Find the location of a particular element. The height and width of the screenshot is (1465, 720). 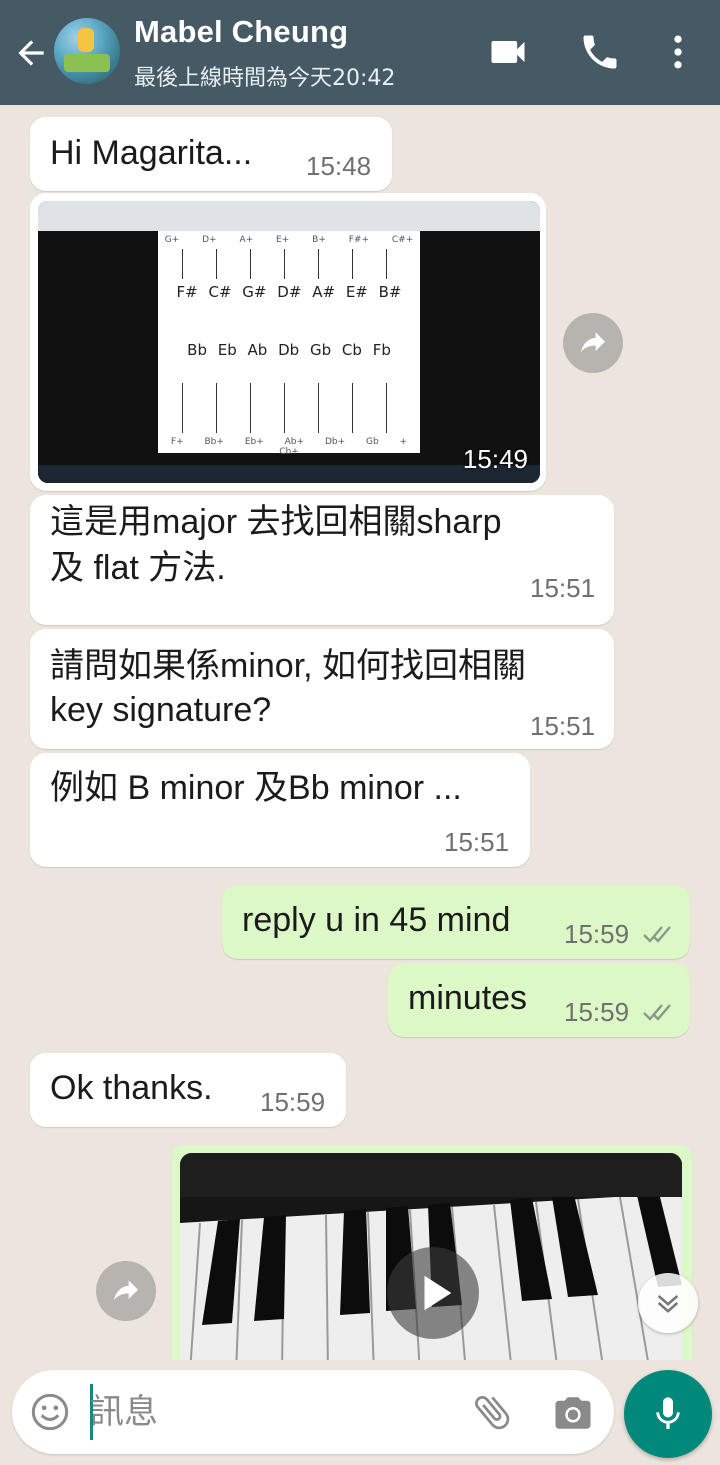

message-bubble: 例如 B minor 及Bb minor ... 15:51 is located at coordinates (280, 810).